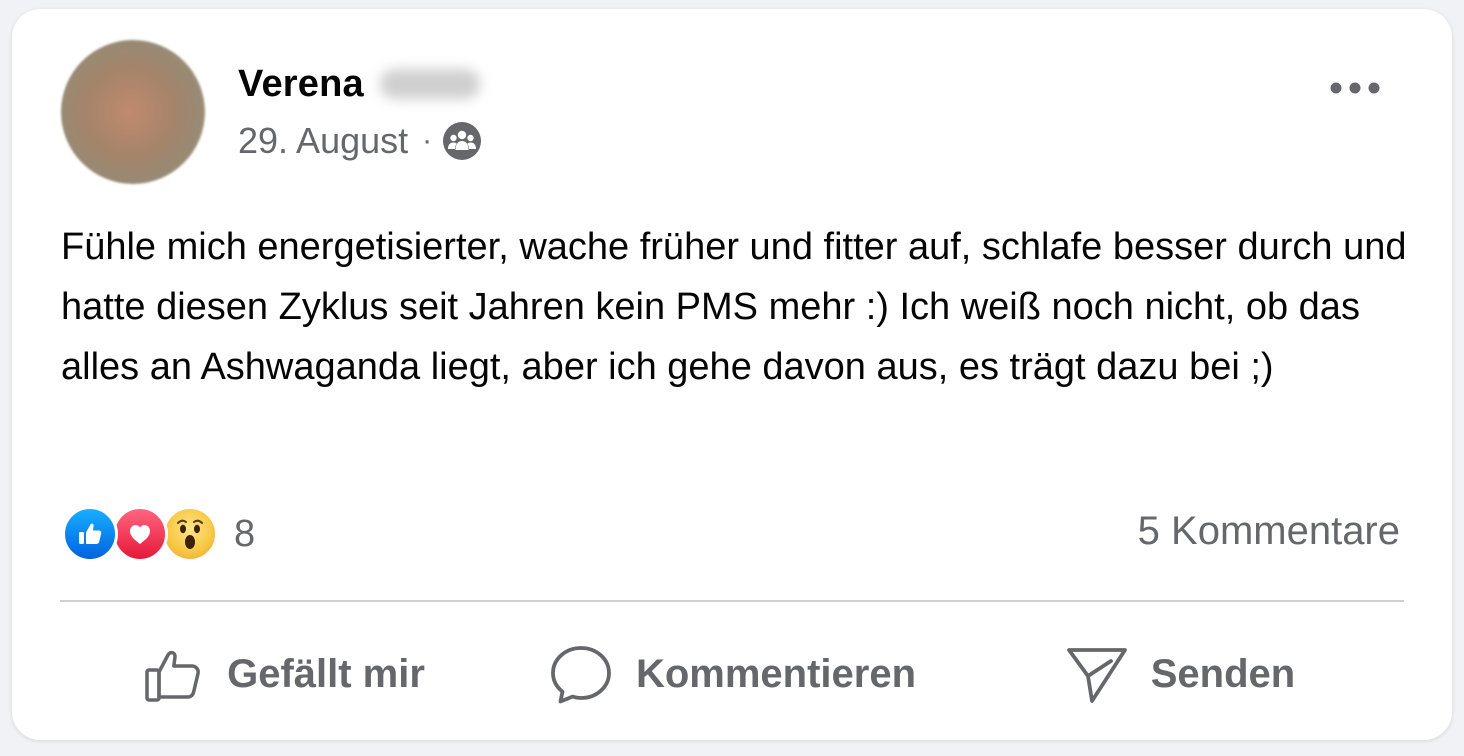 Image resolution: width=1464 pixels, height=756 pixels. Describe the element at coordinates (326, 673) in the screenshot. I see `like-button-label: Gefällt mir` at that location.